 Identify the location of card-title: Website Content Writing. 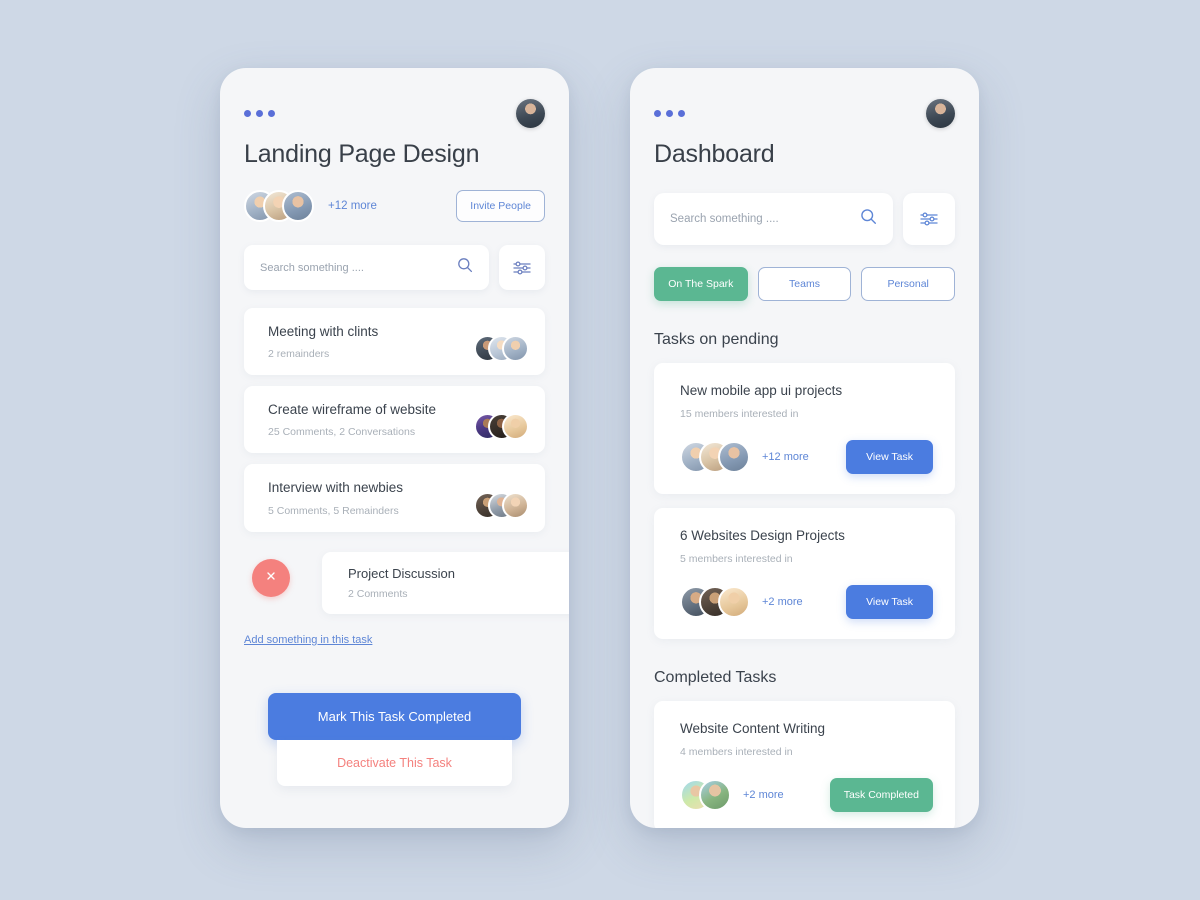
(753, 728).